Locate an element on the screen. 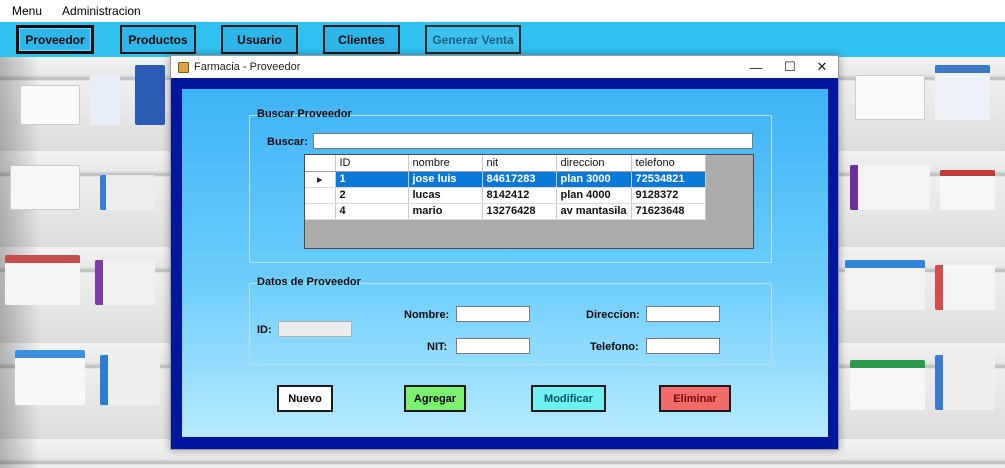  direccion-field is located at coordinates (683, 314).